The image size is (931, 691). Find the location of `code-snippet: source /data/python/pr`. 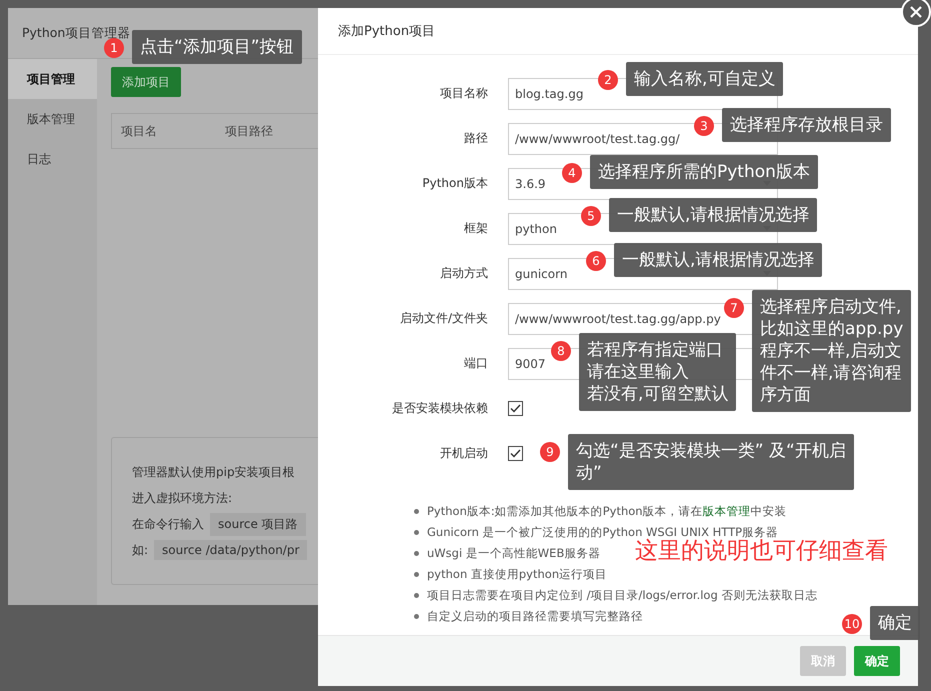

code-snippet: source /data/python/pr is located at coordinates (231, 550).